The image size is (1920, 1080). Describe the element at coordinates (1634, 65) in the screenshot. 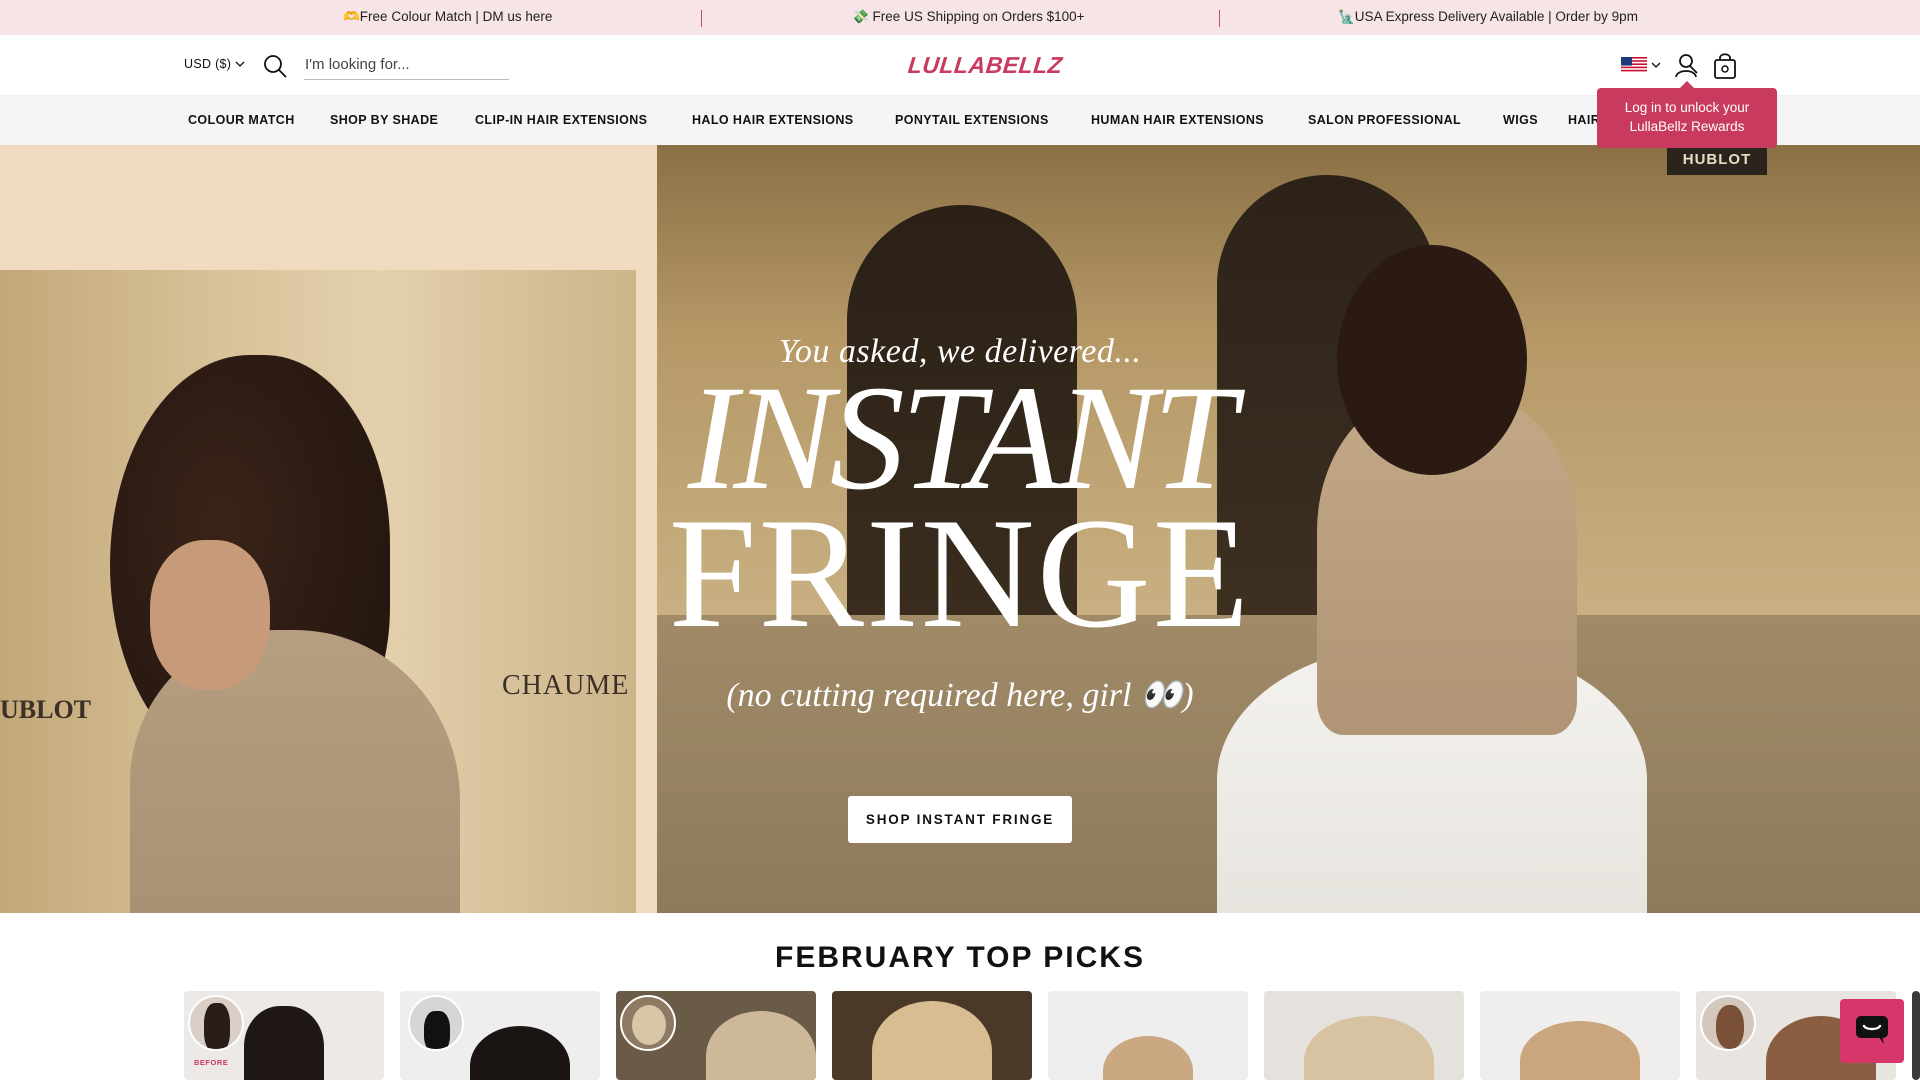

I see `us-flag-icon` at that location.